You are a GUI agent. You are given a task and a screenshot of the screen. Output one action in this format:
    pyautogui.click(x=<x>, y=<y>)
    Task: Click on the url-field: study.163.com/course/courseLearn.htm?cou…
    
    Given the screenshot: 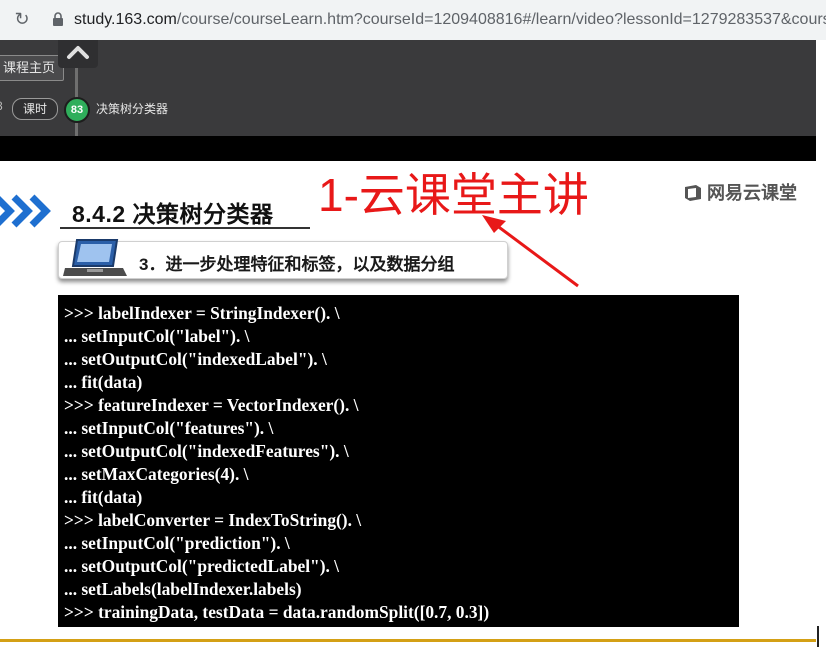 What is the action you would take?
    pyautogui.click(x=450, y=20)
    